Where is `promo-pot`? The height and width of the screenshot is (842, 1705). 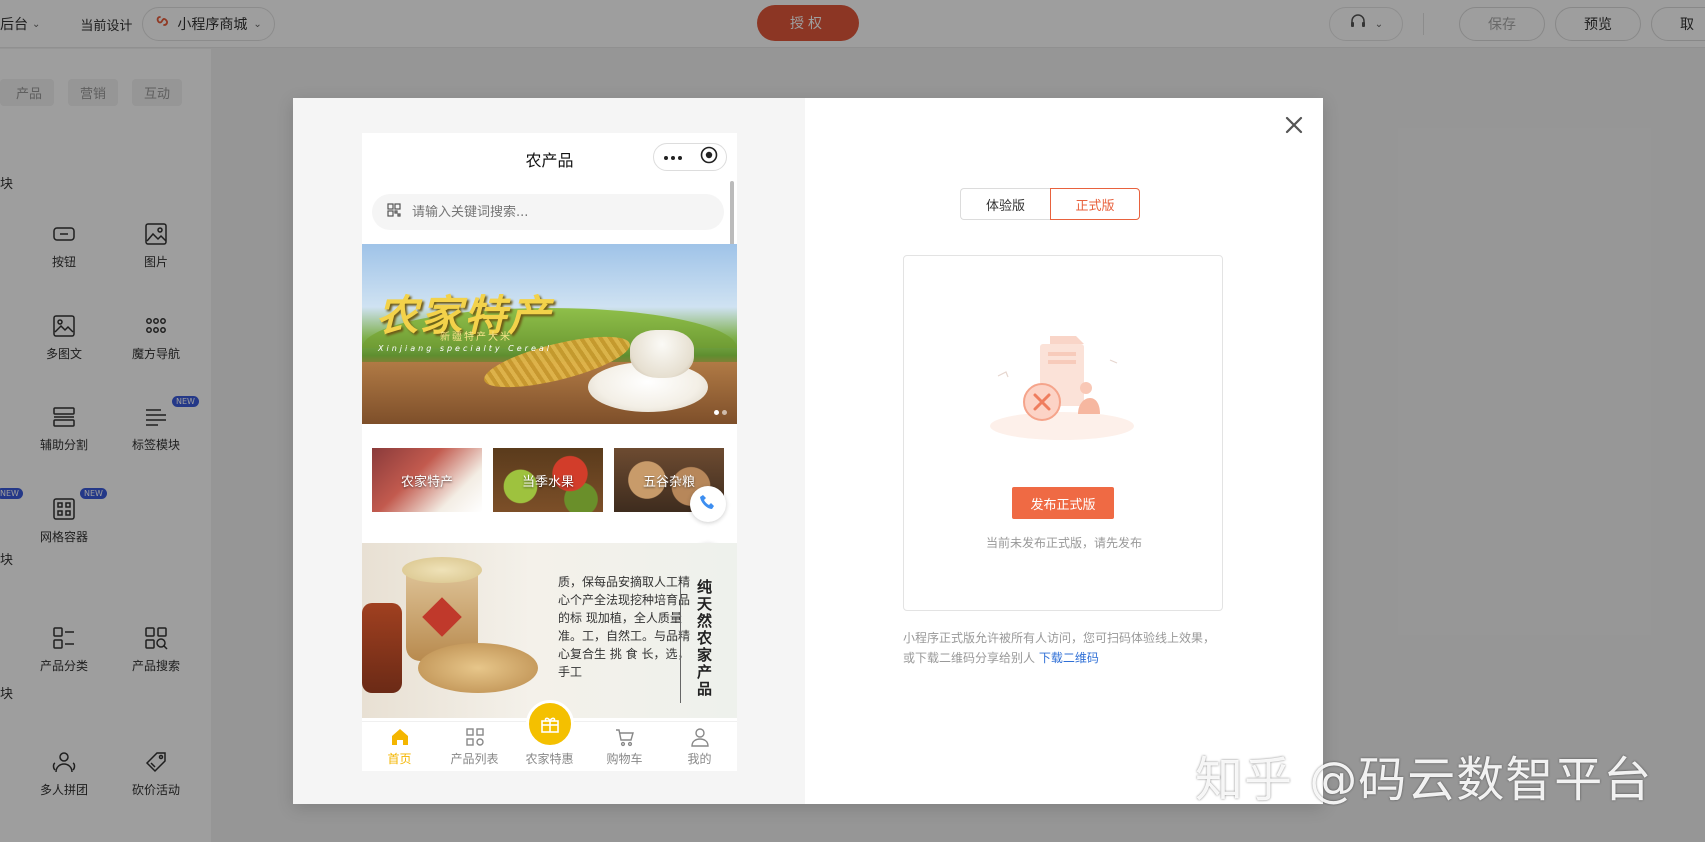 promo-pot is located at coordinates (382, 648).